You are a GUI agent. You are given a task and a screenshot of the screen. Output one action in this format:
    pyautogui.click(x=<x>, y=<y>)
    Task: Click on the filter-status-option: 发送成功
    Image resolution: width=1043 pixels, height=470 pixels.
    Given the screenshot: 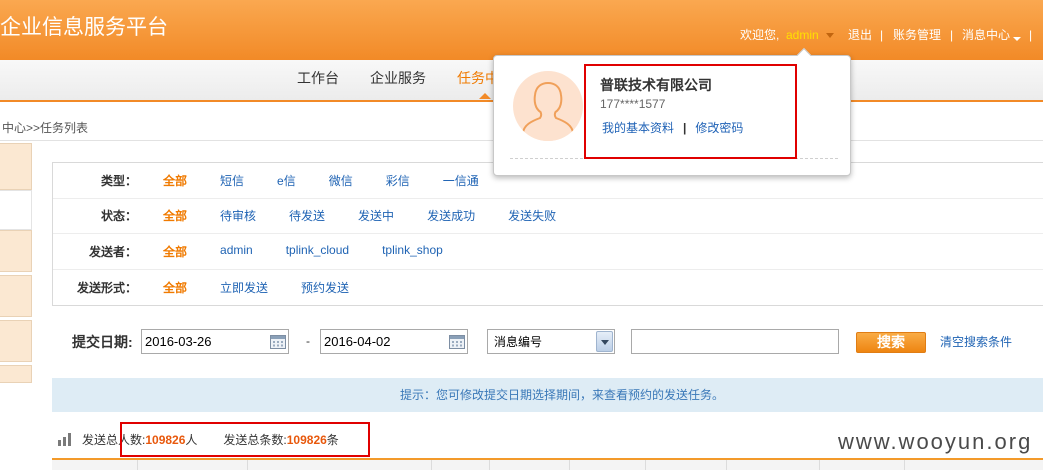 What is the action you would take?
    pyautogui.click(x=451, y=215)
    